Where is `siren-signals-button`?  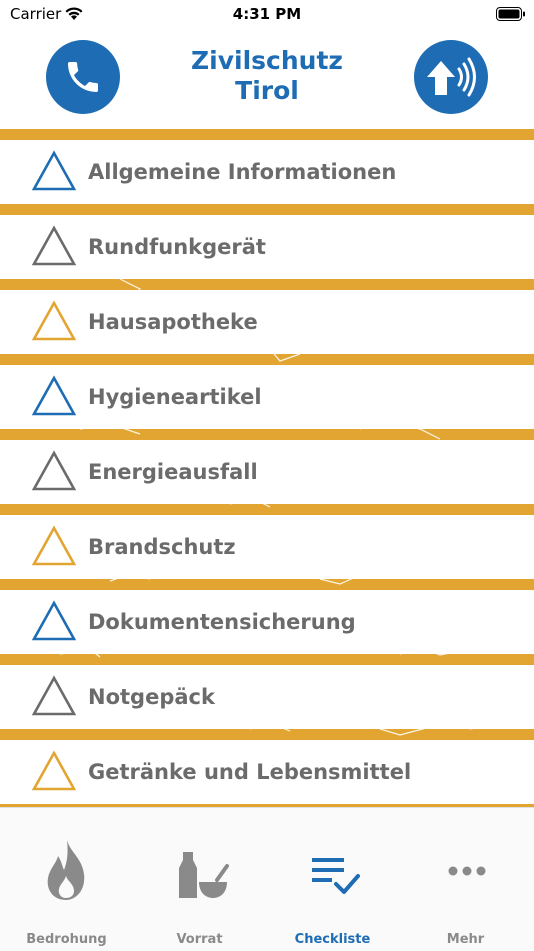
siren-signals-button is located at coordinates (451, 77).